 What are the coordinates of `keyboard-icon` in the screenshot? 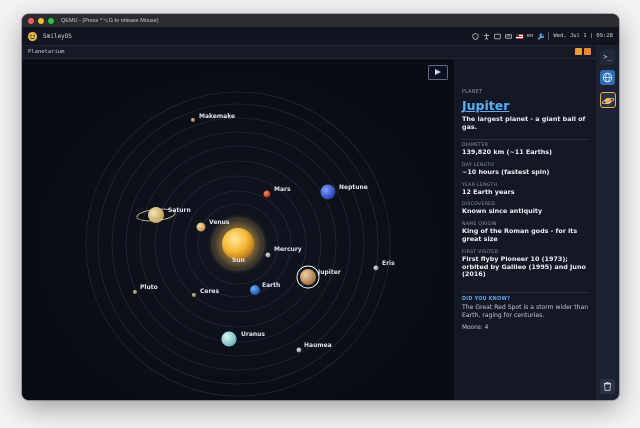 It's located at (508, 36).